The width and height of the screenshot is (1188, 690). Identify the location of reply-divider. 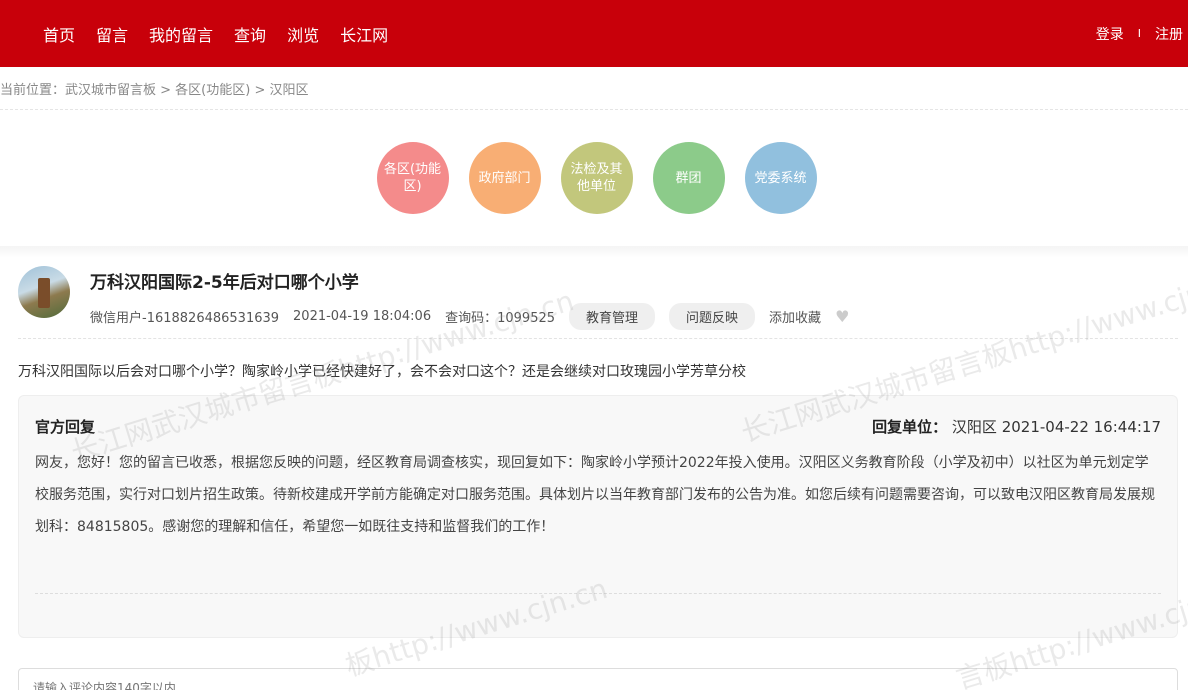
(598, 593).